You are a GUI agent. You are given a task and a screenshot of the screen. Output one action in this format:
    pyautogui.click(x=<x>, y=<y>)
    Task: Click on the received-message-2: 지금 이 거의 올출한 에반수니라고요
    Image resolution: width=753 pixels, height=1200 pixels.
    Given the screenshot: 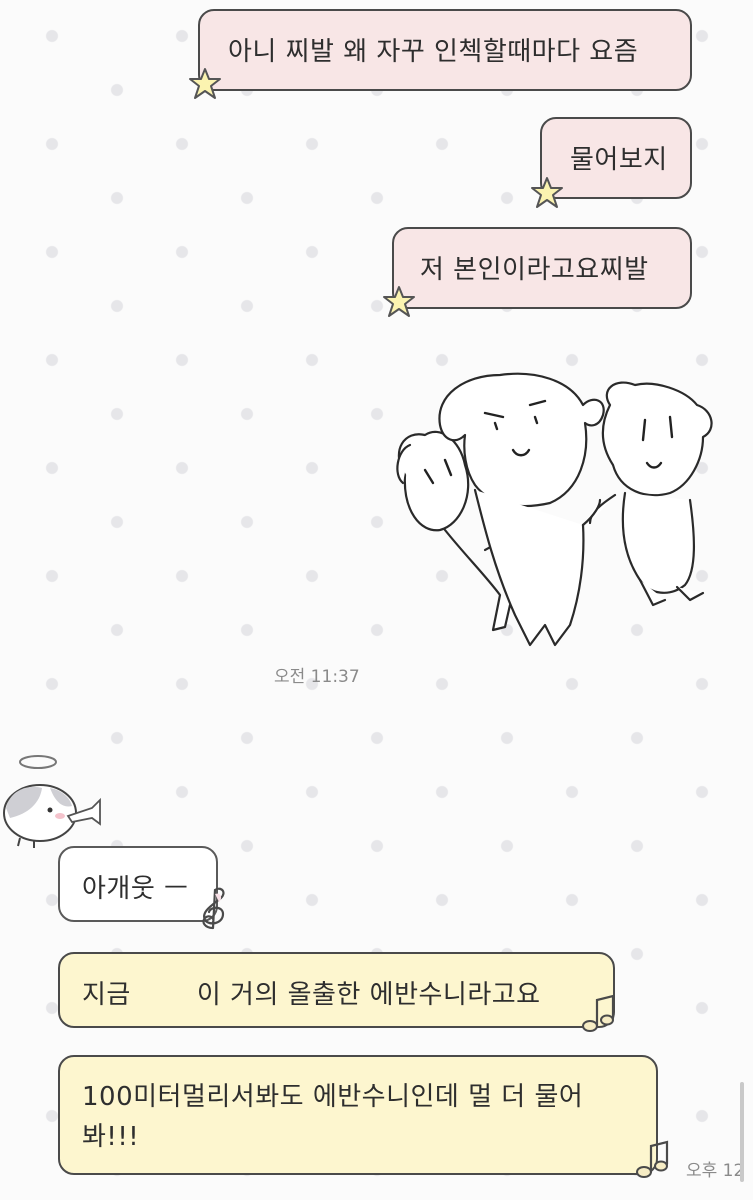 What is the action you would take?
    pyautogui.click(x=336, y=990)
    